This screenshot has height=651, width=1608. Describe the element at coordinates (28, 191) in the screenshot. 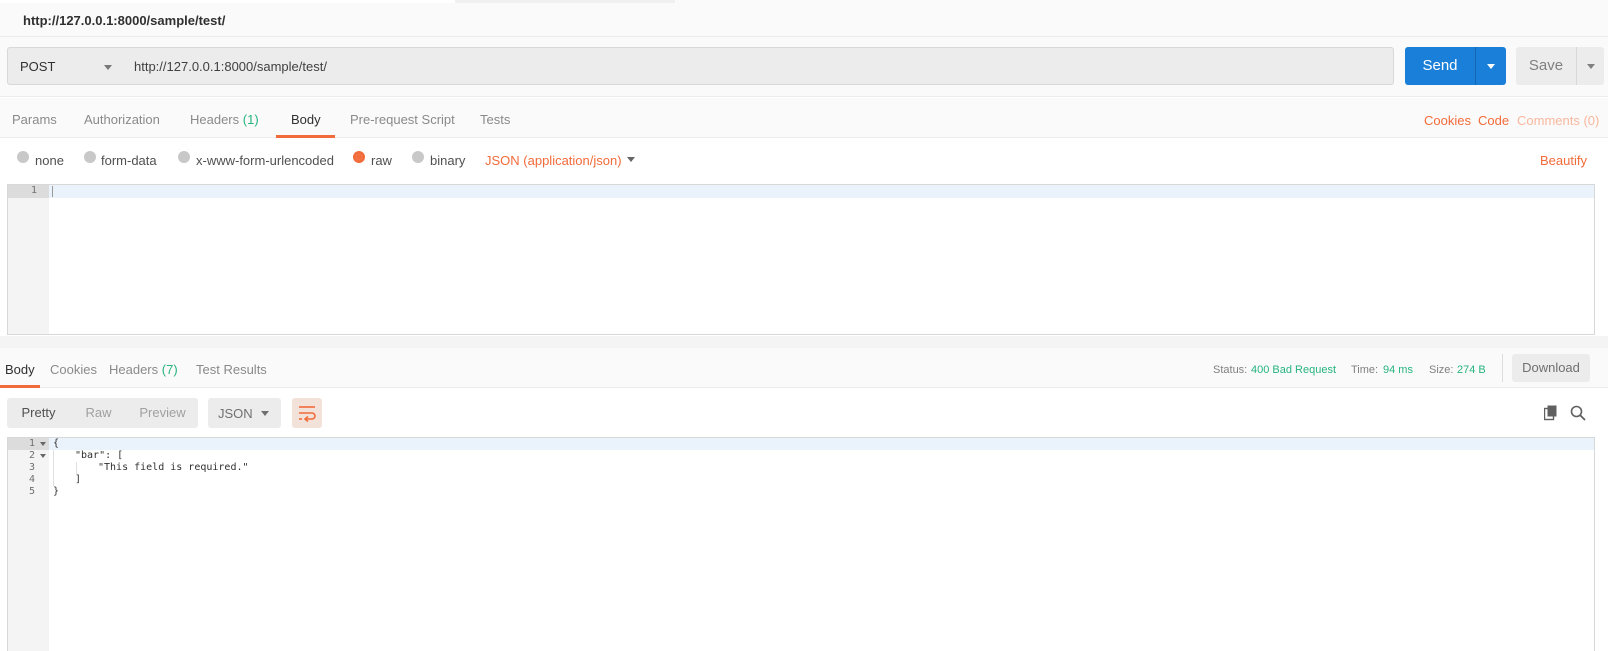

I see `active-gutter-highlight` at that location.